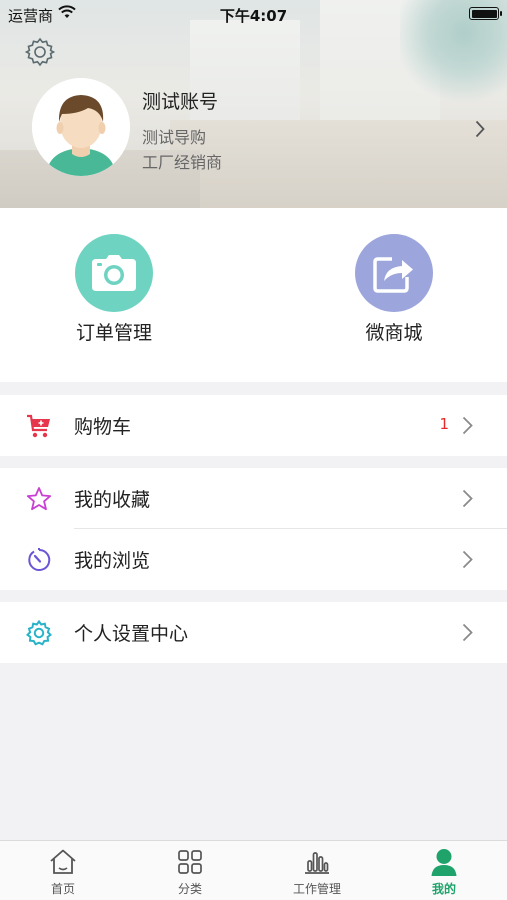  I want to click on camera-icon, so click(114, 273).